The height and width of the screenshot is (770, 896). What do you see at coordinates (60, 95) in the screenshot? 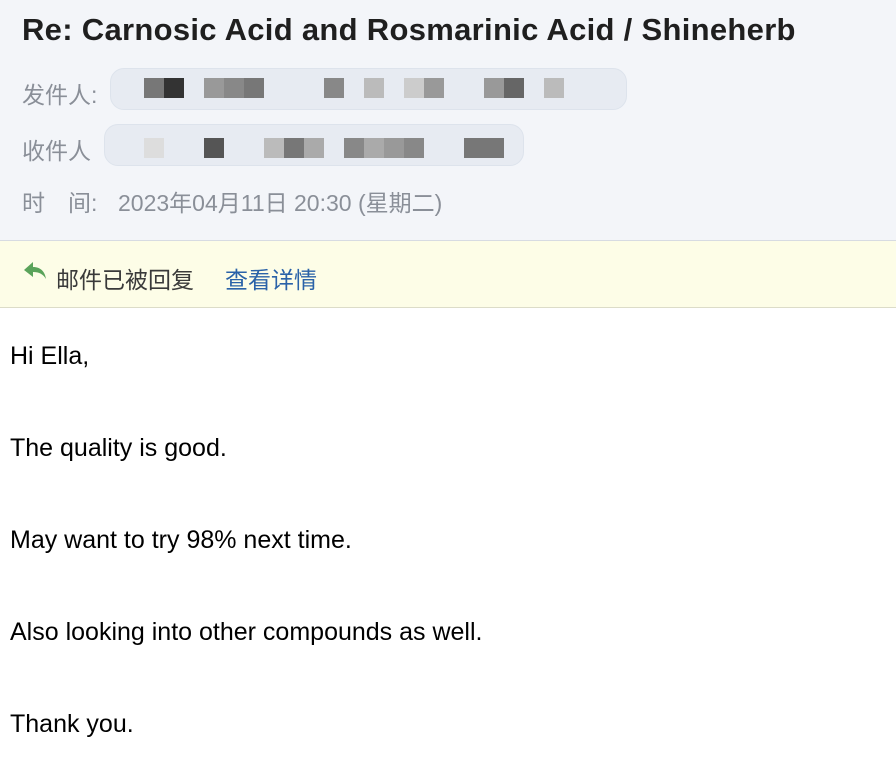
I see `sender-label: 发件人:` at bounding box center [60, 95].